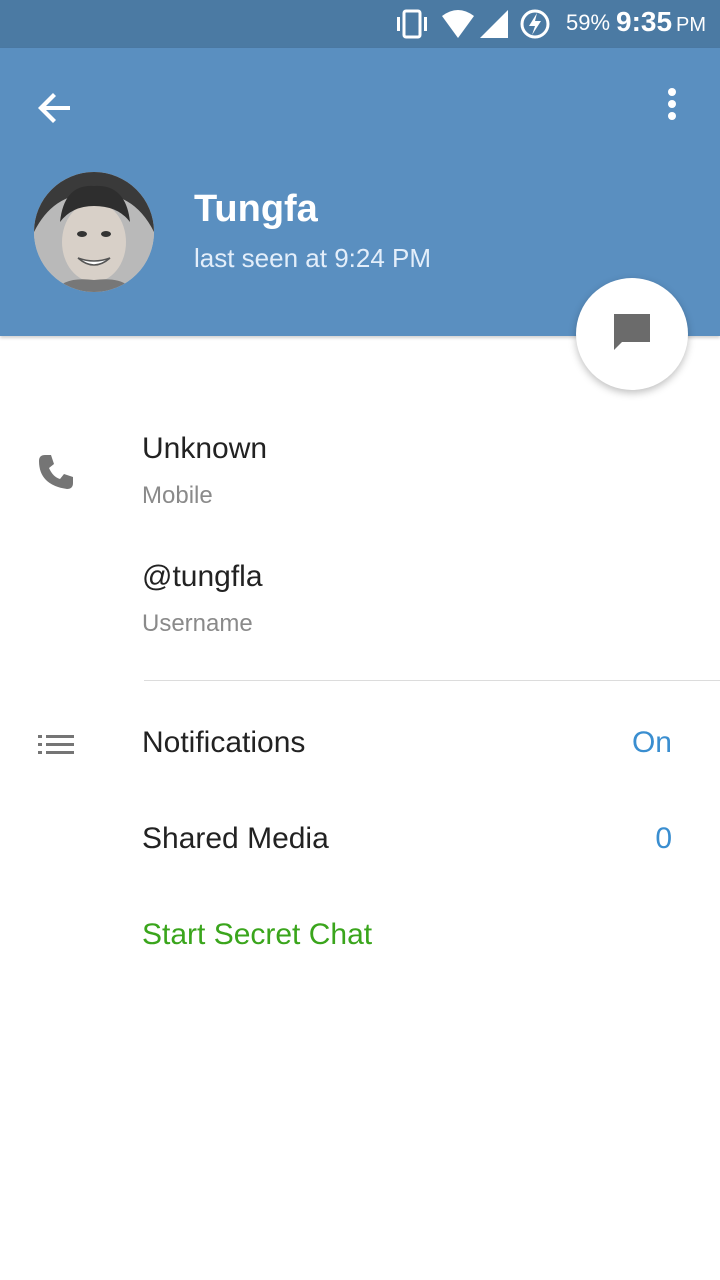  Describe the element at coordinates (644, 21) in the screenshot. I see `clock-time: 9:35` at that location.